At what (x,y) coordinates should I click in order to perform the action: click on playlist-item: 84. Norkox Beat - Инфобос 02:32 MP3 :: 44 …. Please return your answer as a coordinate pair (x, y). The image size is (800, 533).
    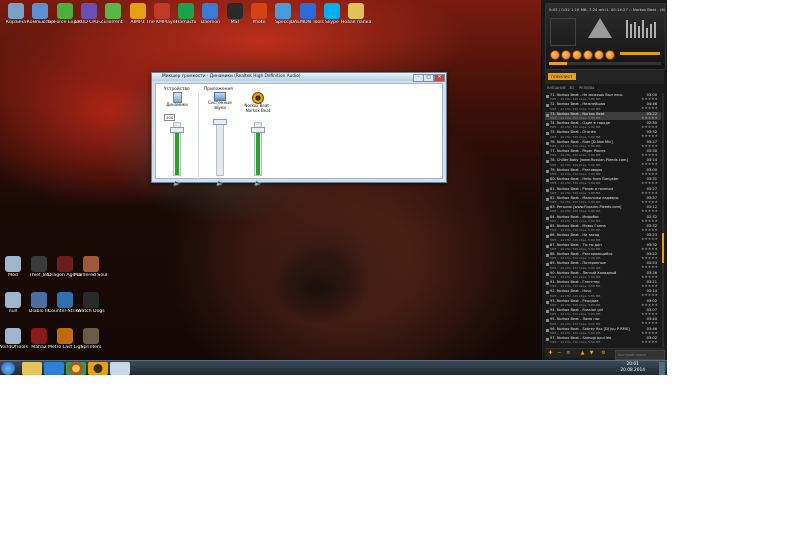
    Looking at the image, I should click on (603, 219).